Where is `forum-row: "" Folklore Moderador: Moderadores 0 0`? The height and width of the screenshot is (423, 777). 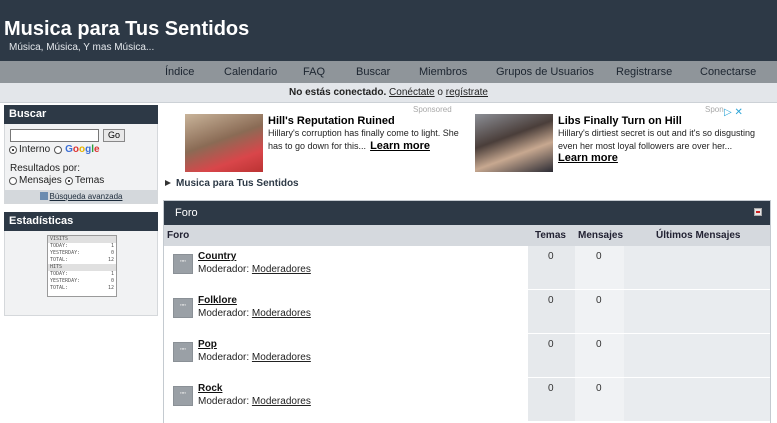
forum-row: "" Folklore Moderador: Moderadores 0 0 is located at coordinates (467, 311).